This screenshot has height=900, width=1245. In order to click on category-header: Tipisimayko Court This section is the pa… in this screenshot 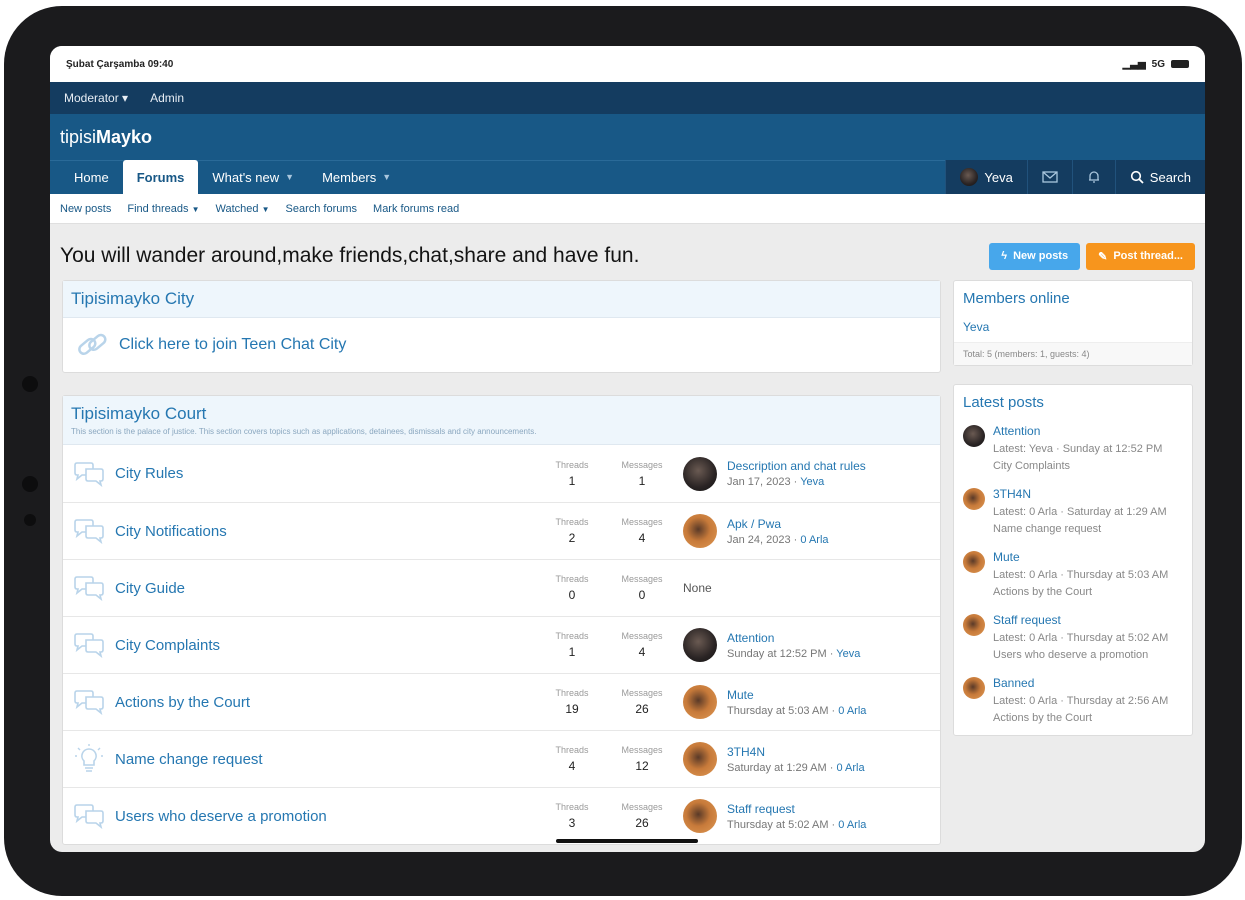, I will do `click(501, 420)`.